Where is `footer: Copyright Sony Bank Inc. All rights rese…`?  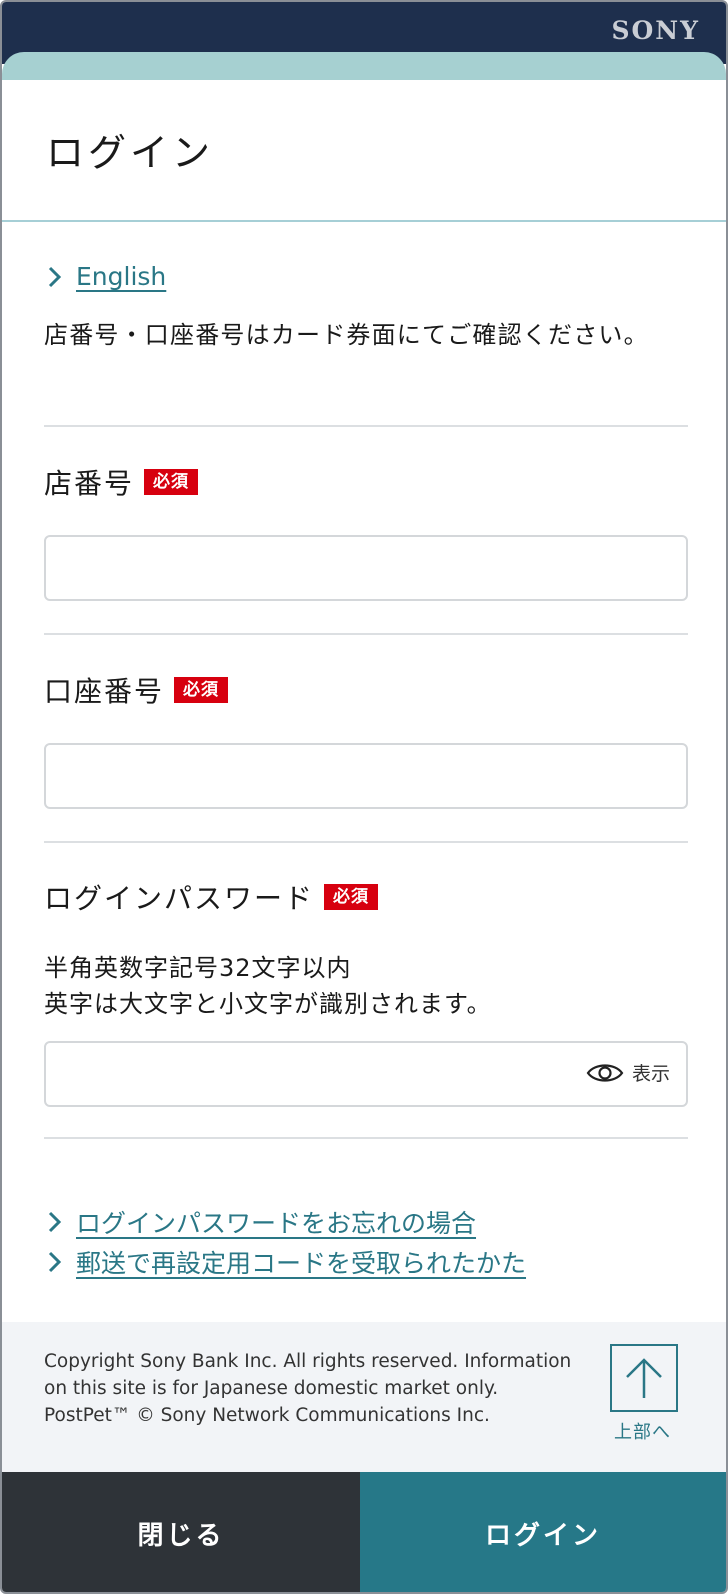
footer: Copyright Sony Bank Inc. All rights rese… is located at coordinates (364, 1397).